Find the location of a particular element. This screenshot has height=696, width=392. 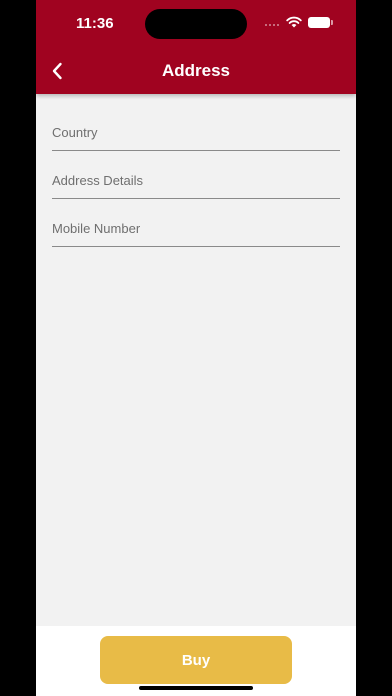

app-header: 11:36 Address is located at coordinates (196, 47).